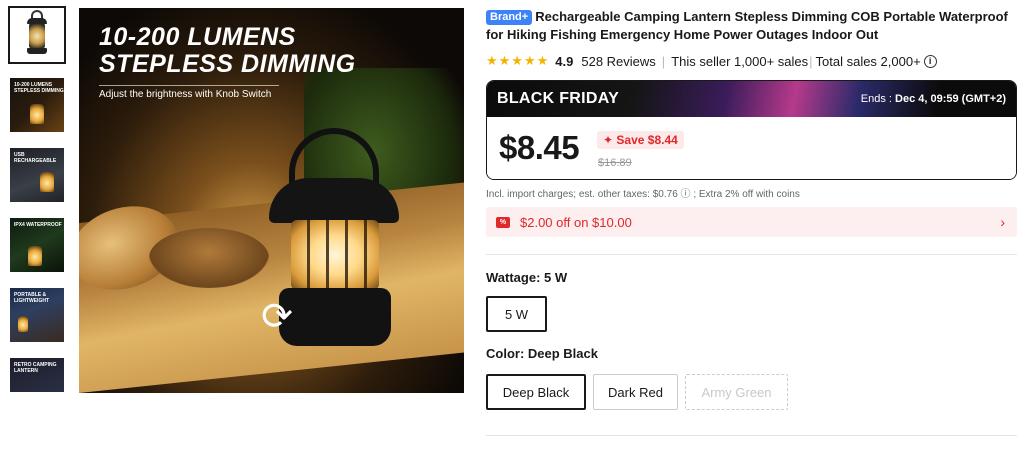 Image resolution: width=1024 pixels, height=469 pixels. What do you see at coordinates (1002, 222) in the screenshot?
I see `chevron-right-icon: ›` at bounding box center [1002, 222].